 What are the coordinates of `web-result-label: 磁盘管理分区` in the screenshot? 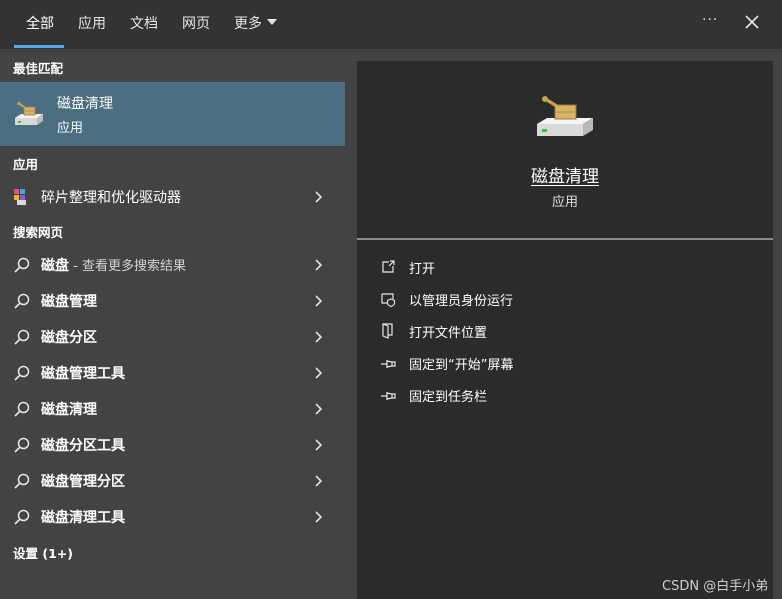 It's located at (83, 481).